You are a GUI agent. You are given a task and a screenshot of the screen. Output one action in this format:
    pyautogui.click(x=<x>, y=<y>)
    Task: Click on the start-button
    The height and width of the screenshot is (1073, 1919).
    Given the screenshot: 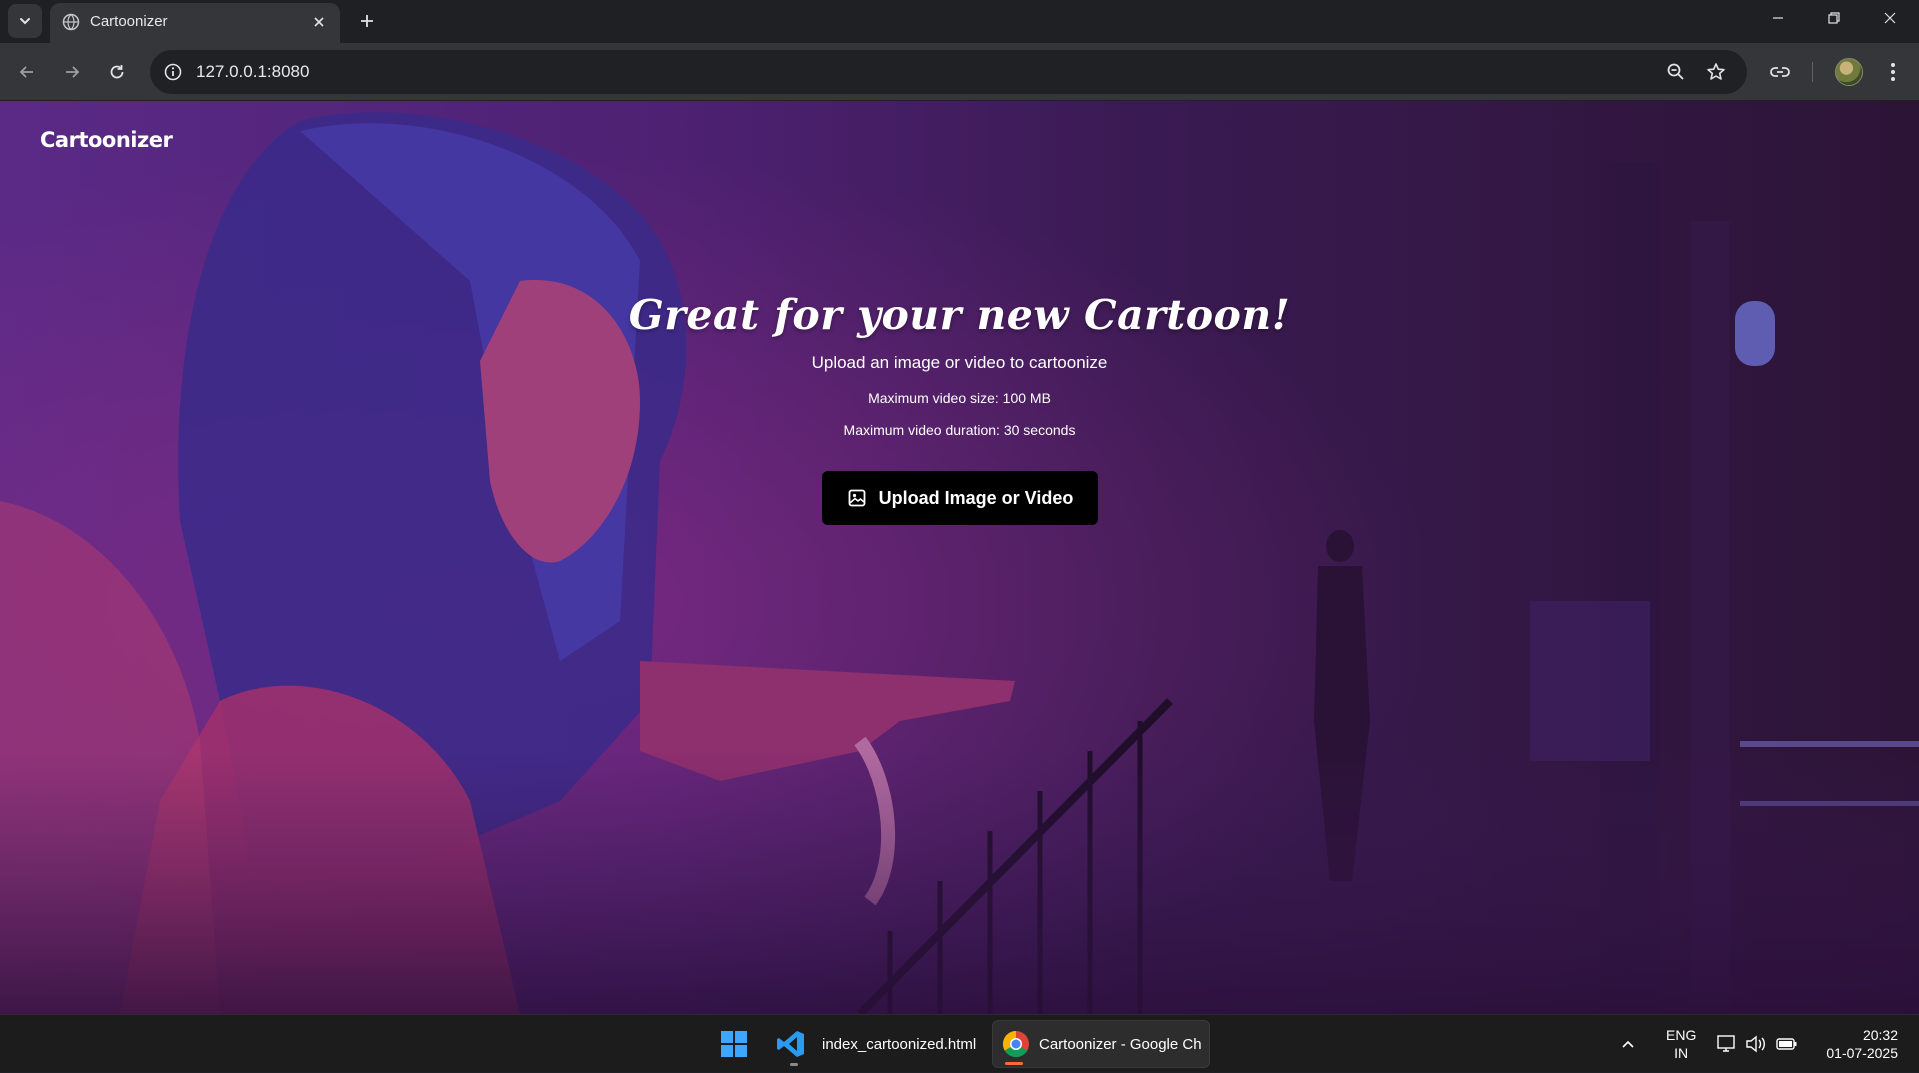 What is the action you would take?
    pyautogui.click(x=734, y=1044)
    